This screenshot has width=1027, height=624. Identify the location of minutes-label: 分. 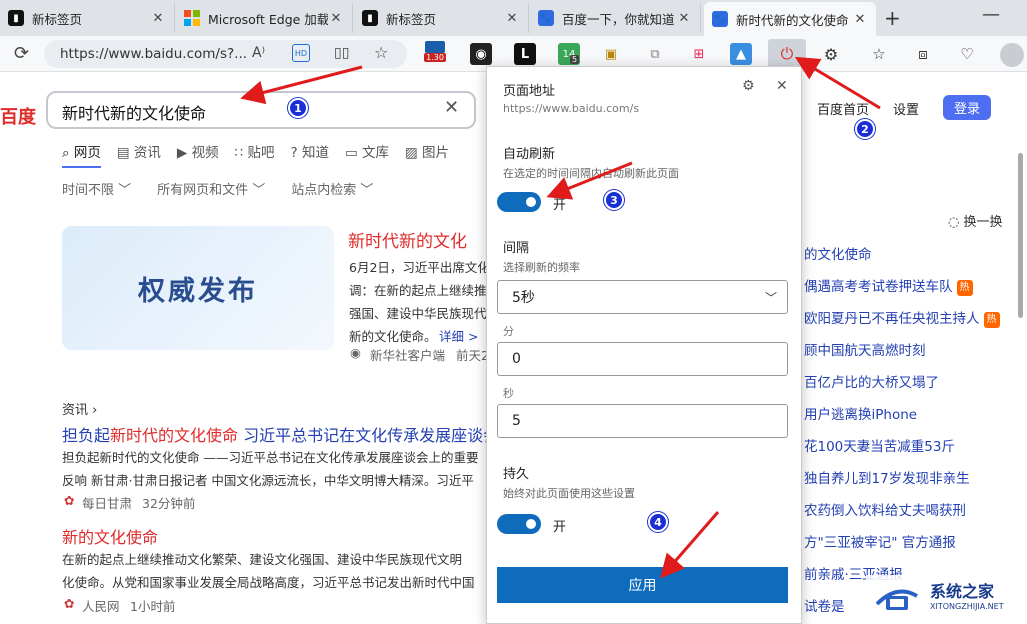
(508, 331).